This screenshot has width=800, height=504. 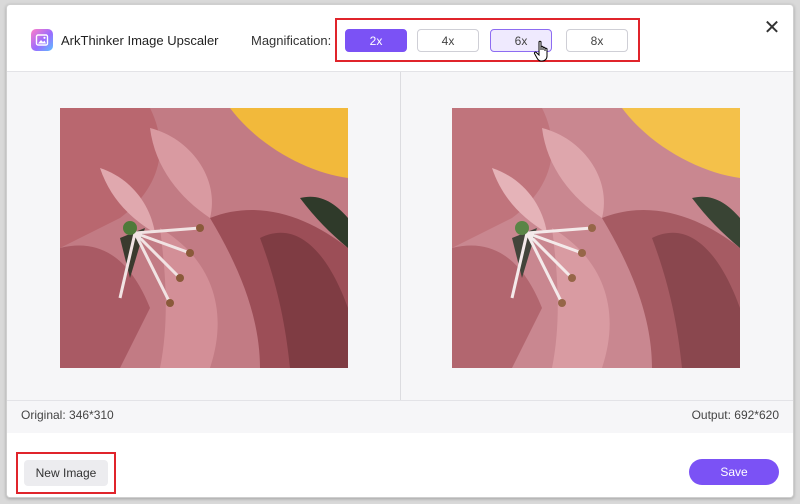 I want to click on magnification-4x-button: 4x, so click(x=448, y=40).